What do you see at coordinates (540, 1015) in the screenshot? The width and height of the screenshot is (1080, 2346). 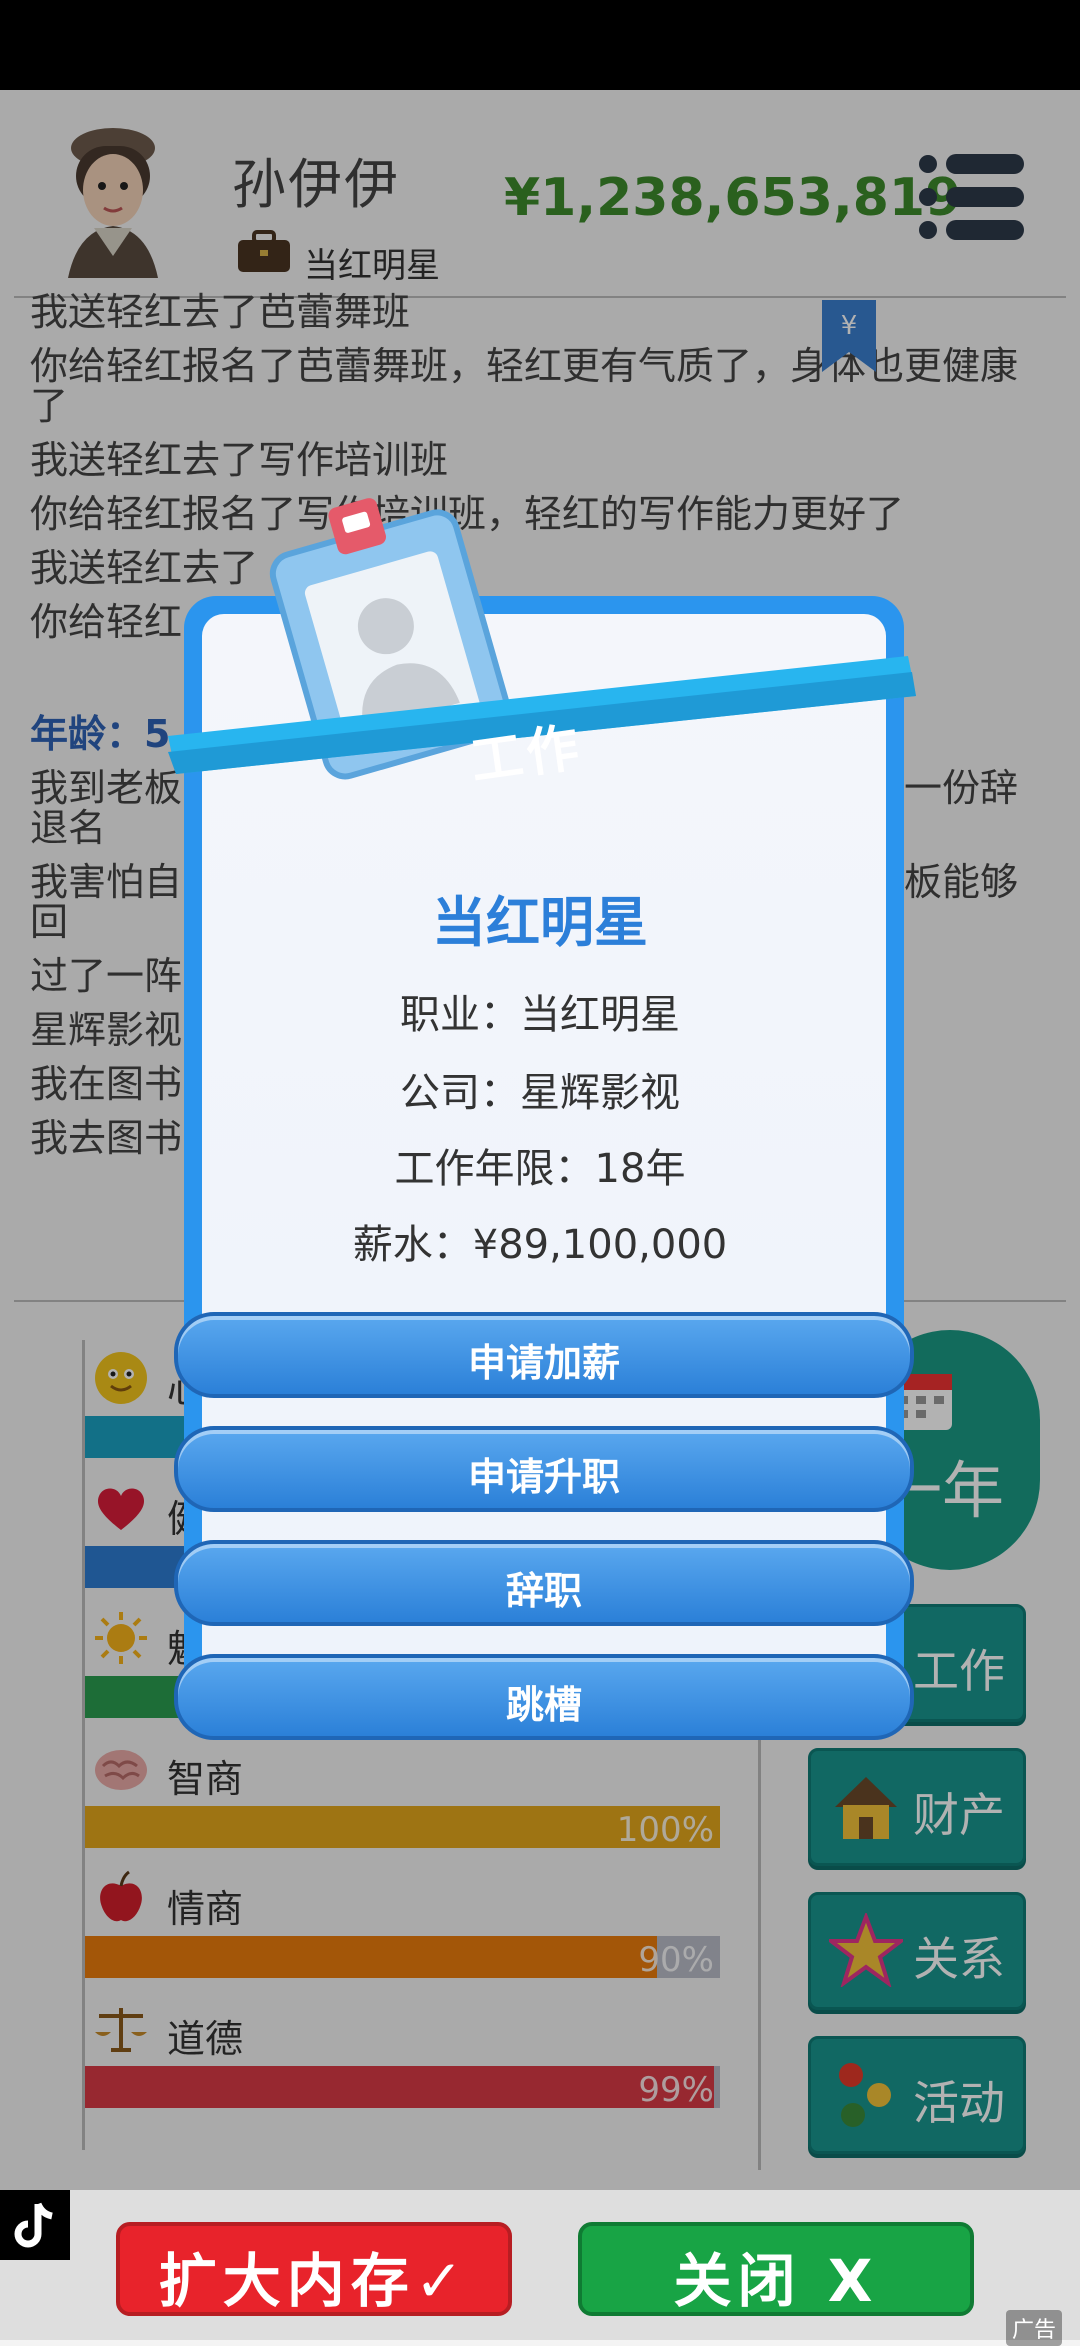 I see `occupation-text: 职业：当红明星` at bounding box center [540, 1015].